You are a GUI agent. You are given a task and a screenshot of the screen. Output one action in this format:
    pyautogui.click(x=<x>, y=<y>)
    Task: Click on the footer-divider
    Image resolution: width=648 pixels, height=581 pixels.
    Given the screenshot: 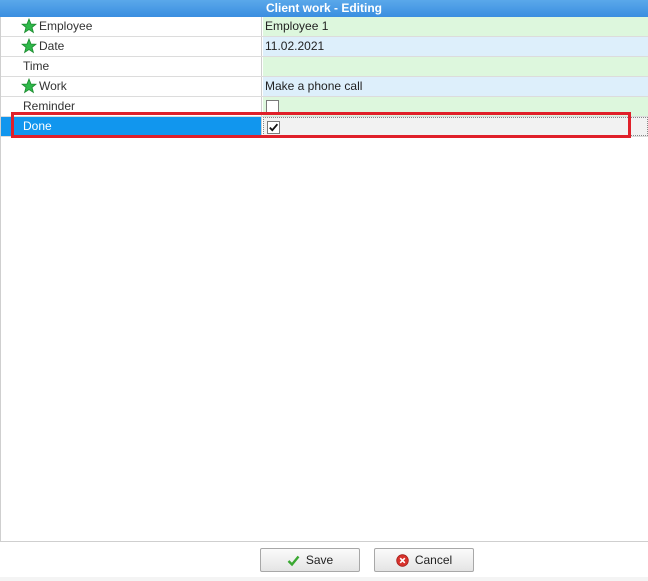 What is the action you would take?
    pyautogui.click(x=324, y=541)
    